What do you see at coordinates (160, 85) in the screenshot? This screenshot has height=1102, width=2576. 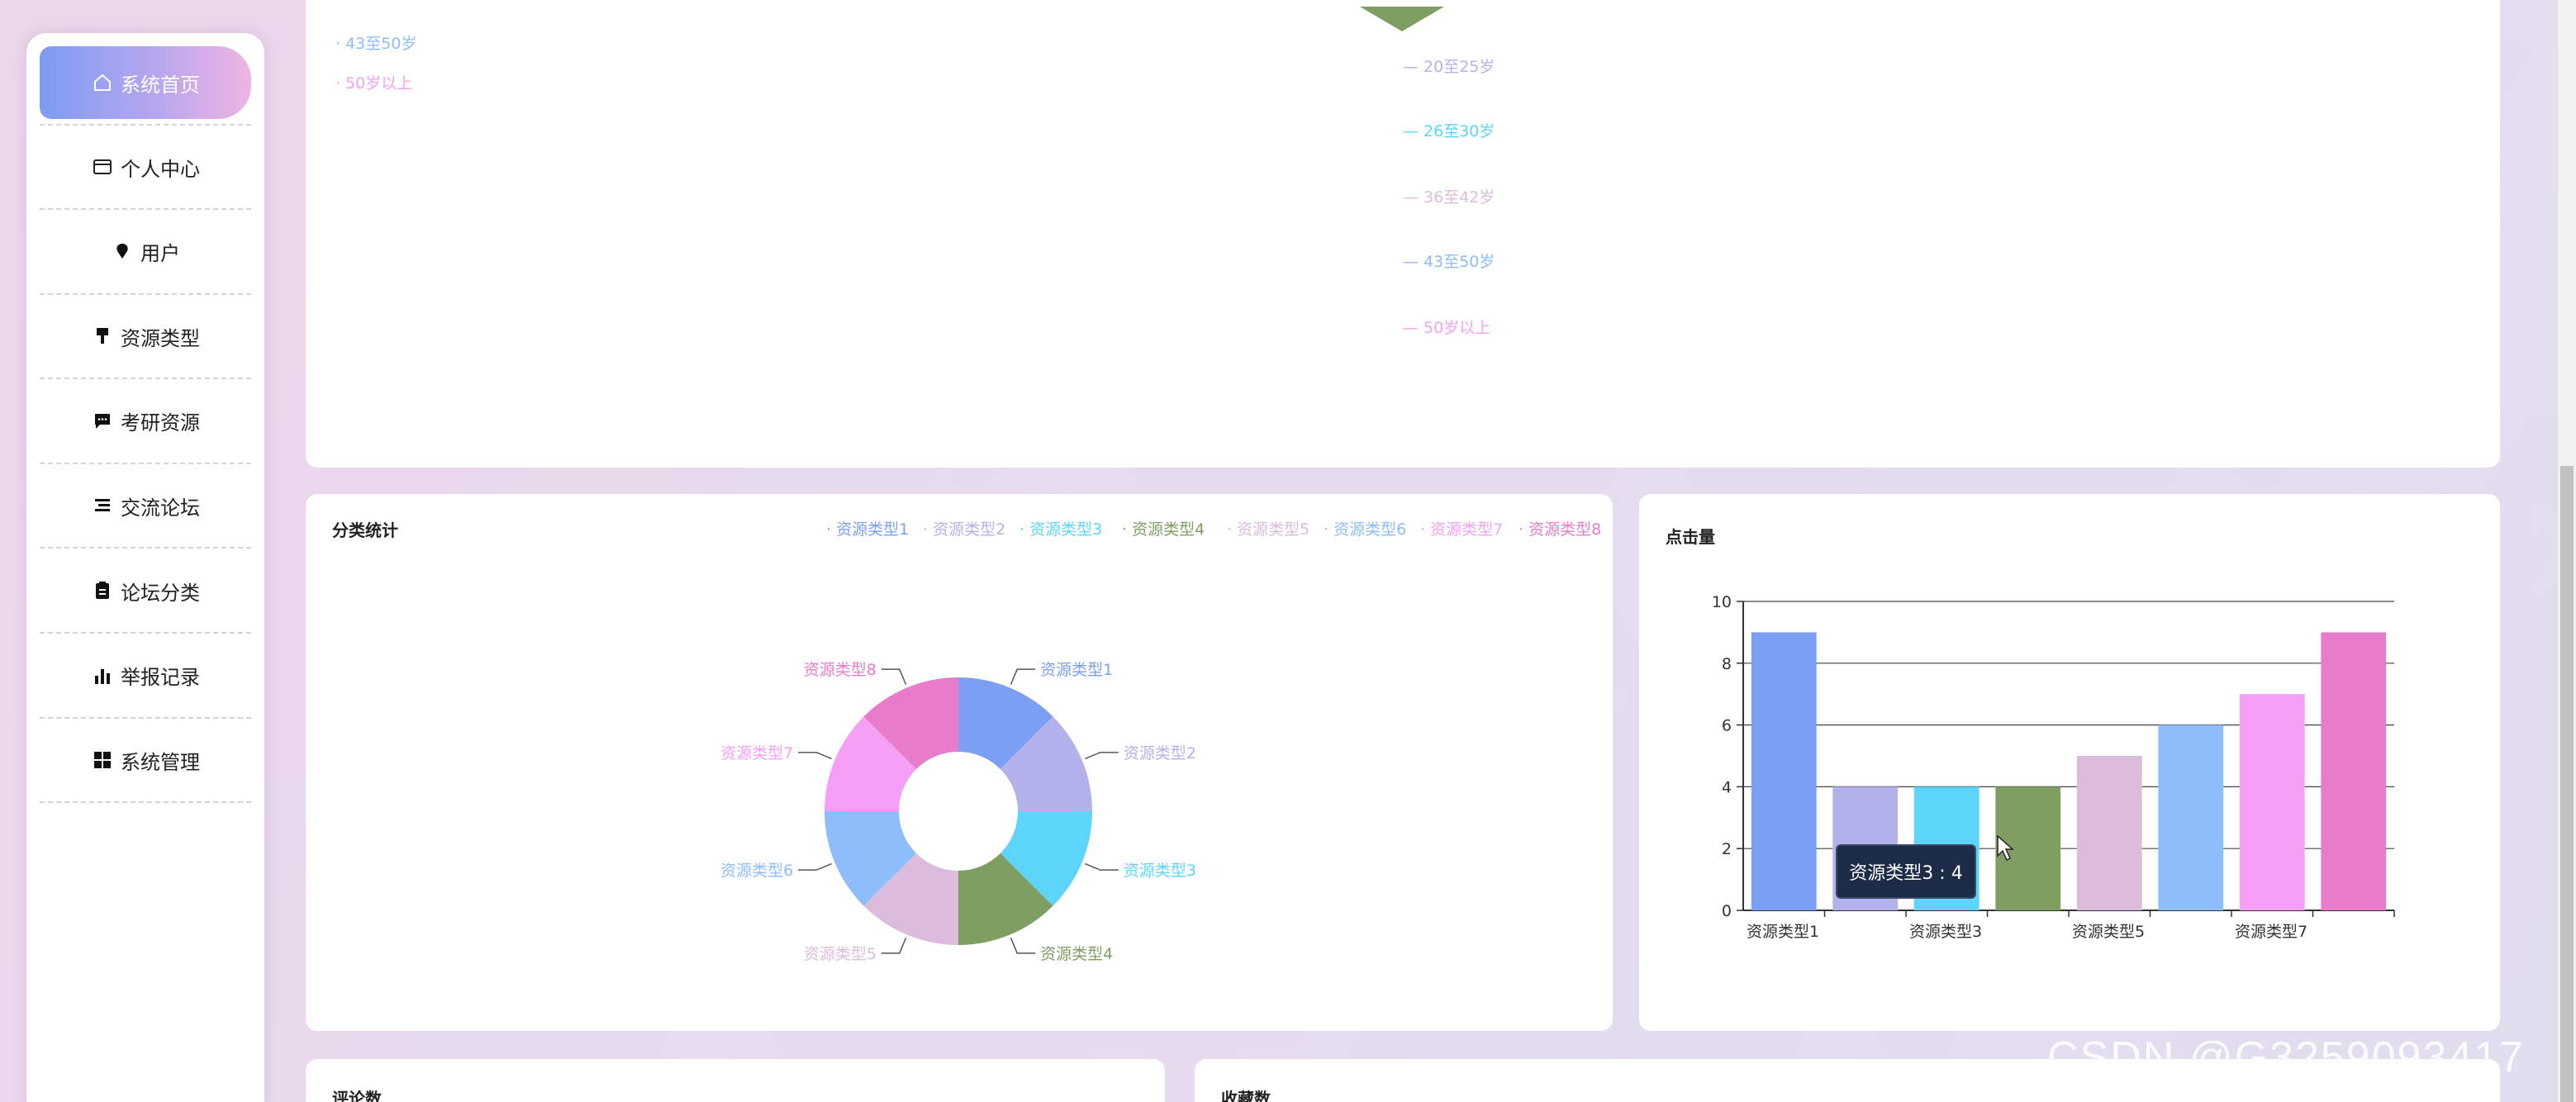 I see `sidebar-item-label: 系统首页` at bounding box center [160, 85].